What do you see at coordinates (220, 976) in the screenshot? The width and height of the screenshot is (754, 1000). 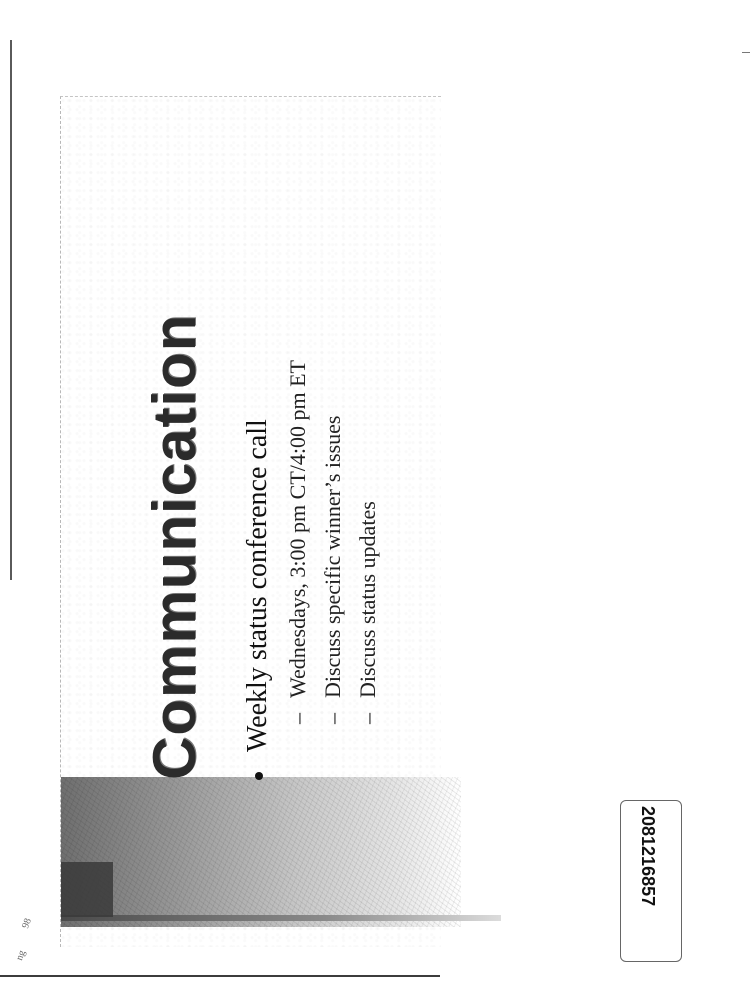 I see `page-bottom-rule` at bounding box center [220, 976].